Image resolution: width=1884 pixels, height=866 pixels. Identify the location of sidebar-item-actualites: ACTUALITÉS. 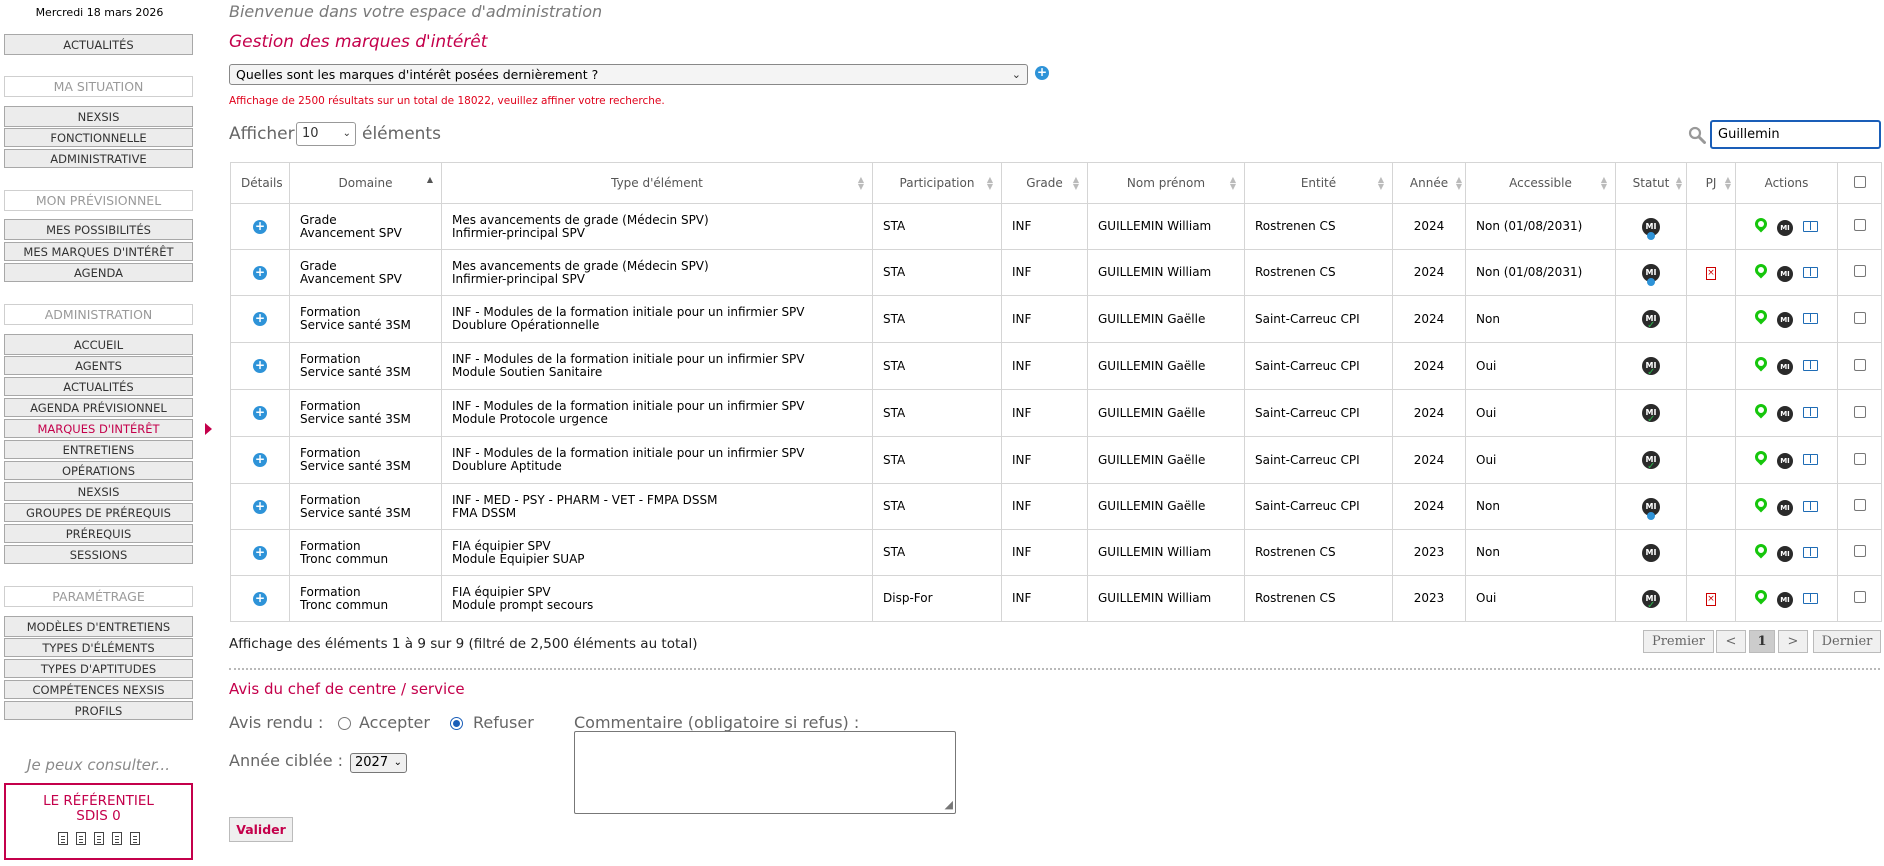
(98, 44).